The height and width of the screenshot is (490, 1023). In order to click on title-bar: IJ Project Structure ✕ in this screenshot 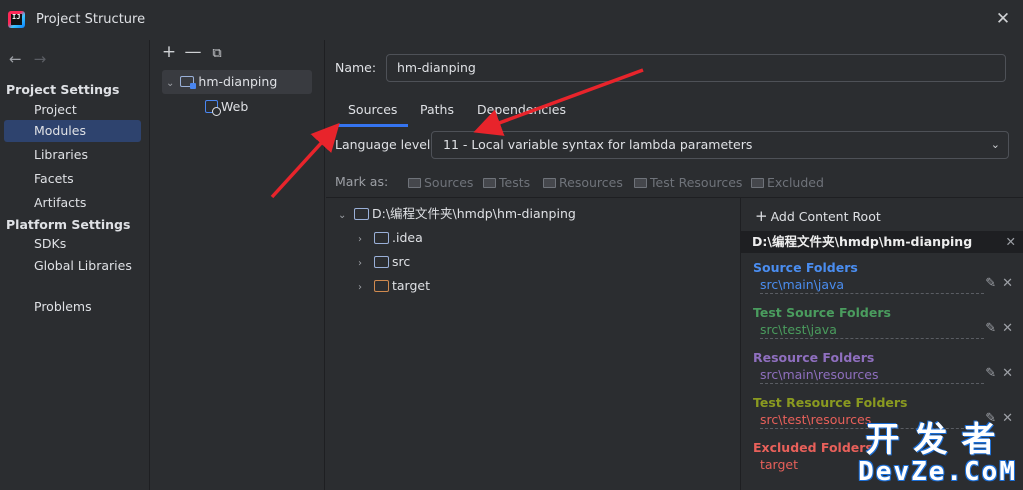, I will do `click(511, 20)`.